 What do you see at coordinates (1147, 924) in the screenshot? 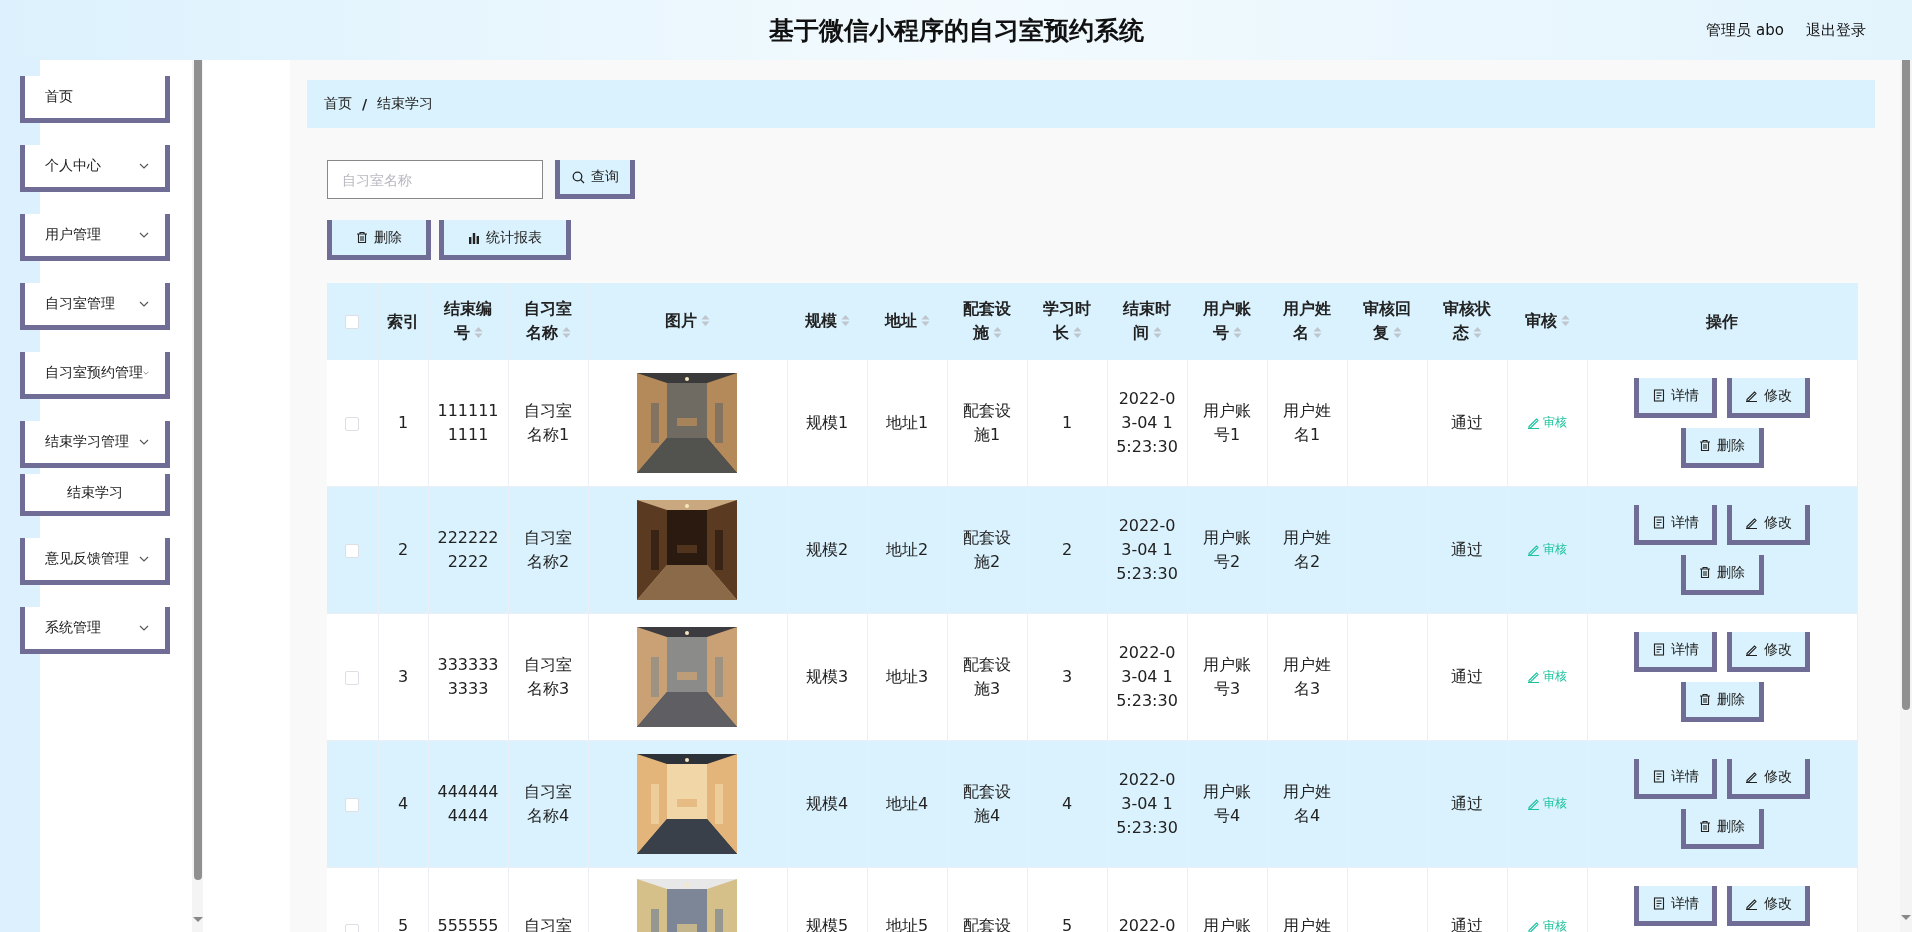
I see `table-cell: 2022-0` at bounding box center [1147, 924].